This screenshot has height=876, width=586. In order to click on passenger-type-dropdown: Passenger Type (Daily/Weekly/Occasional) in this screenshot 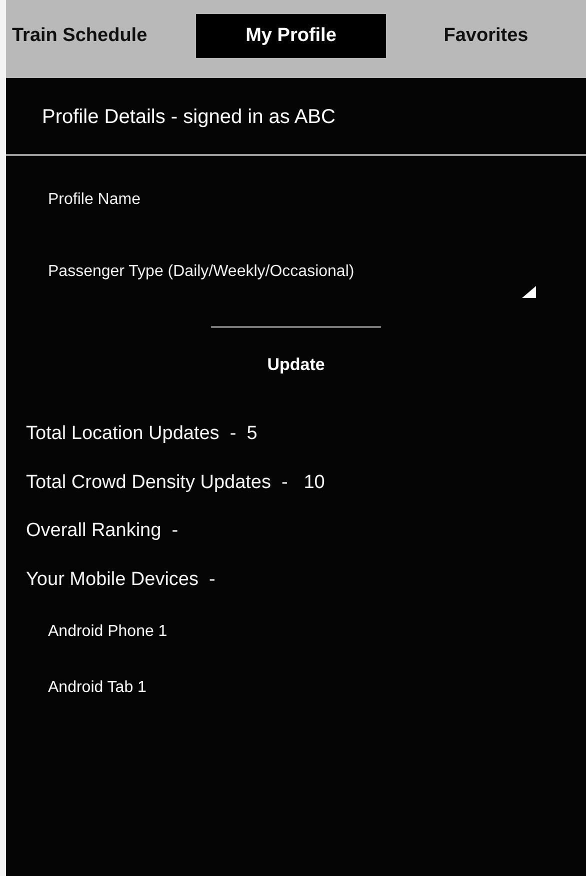, I will do `click(285, 272)`.